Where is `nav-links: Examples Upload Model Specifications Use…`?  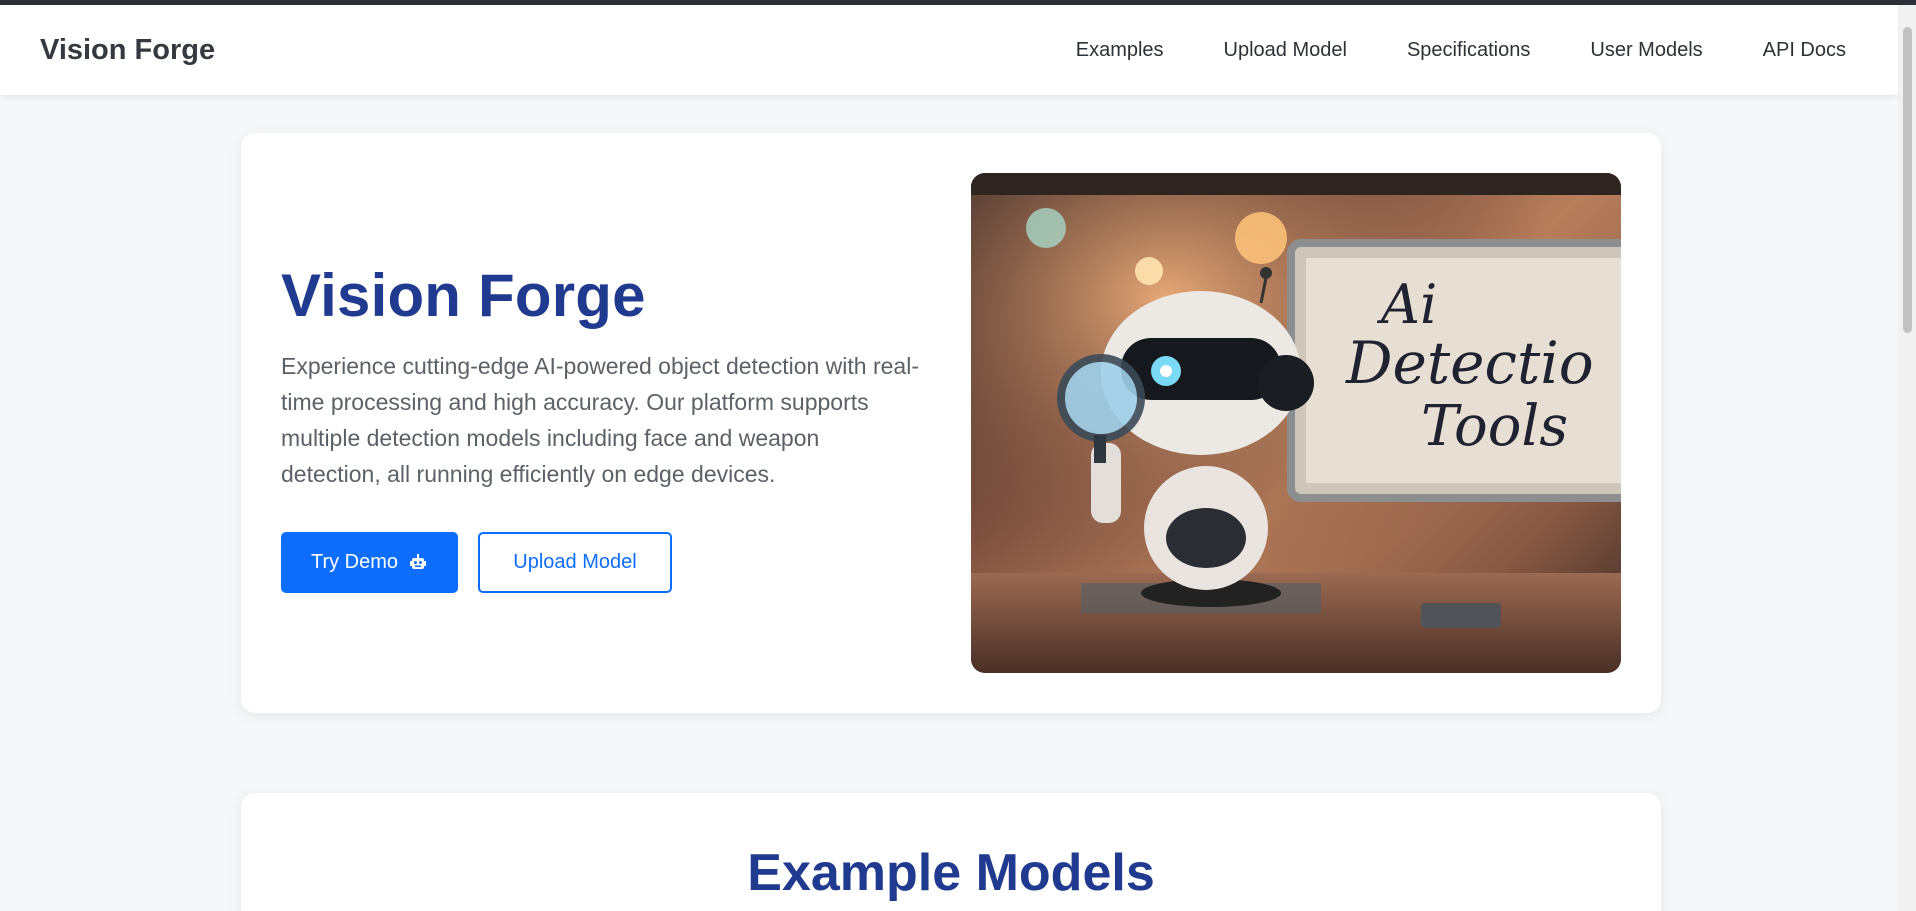 nav-links: Examples Upload Model Specifications Use… is located at coordinates (1467, 50).